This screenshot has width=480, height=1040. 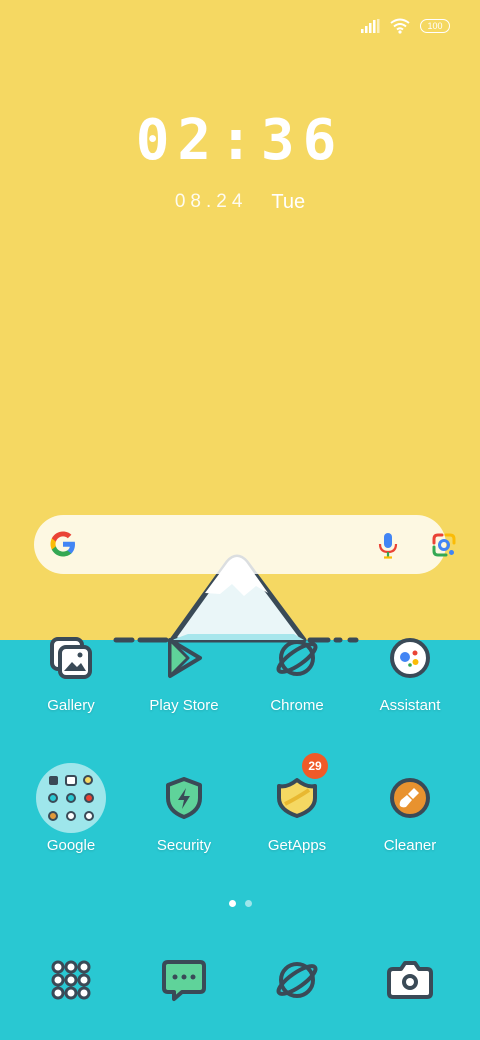 I want to click on app-label: Google, so click(x=71, y=845).